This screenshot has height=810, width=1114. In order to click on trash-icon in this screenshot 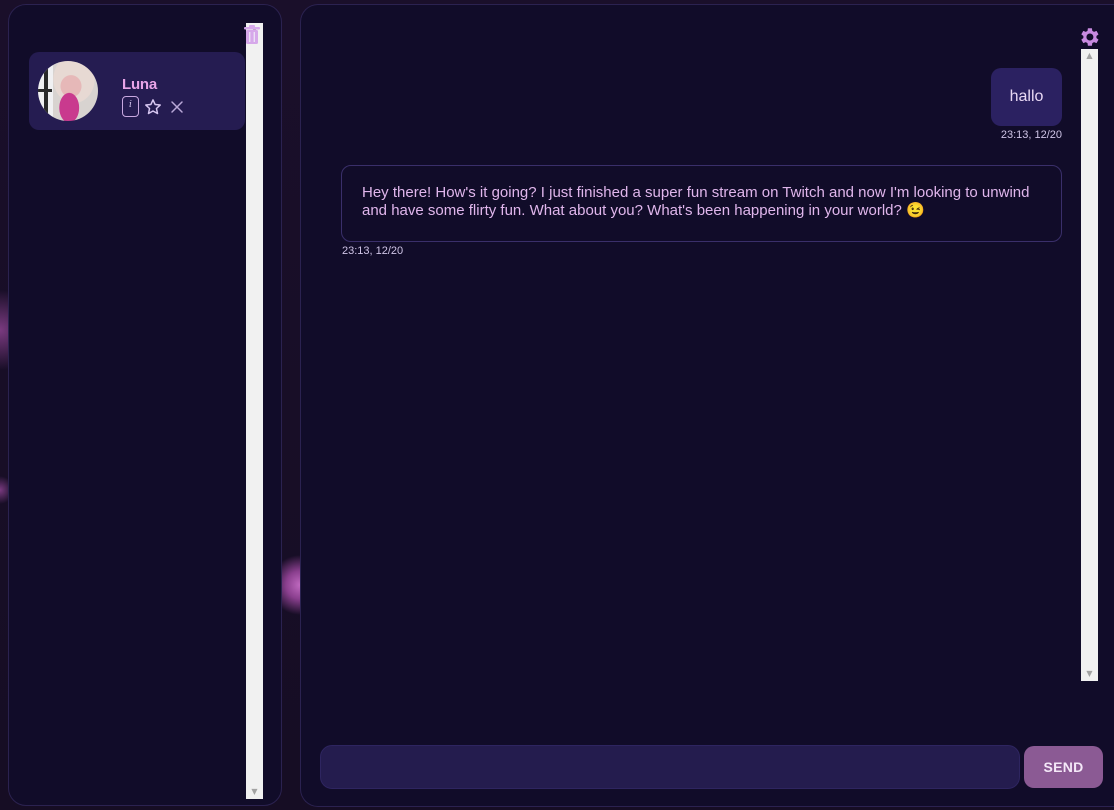, I will do `click(252, 35)`.